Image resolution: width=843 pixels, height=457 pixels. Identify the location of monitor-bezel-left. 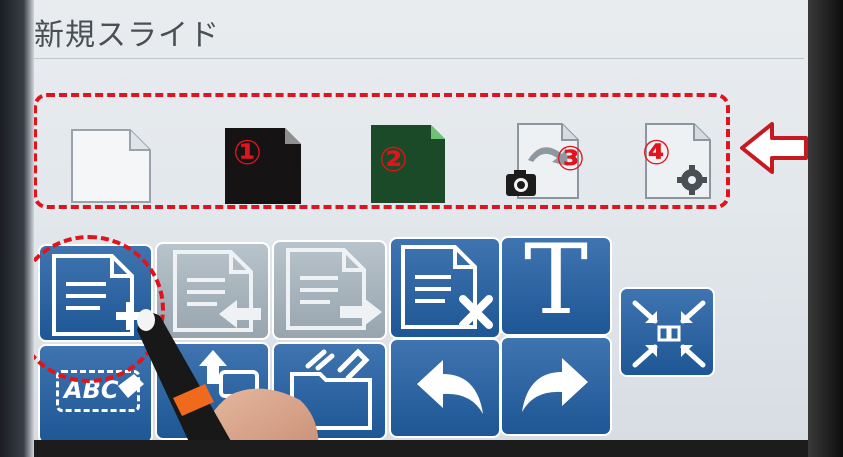
(17, 228).